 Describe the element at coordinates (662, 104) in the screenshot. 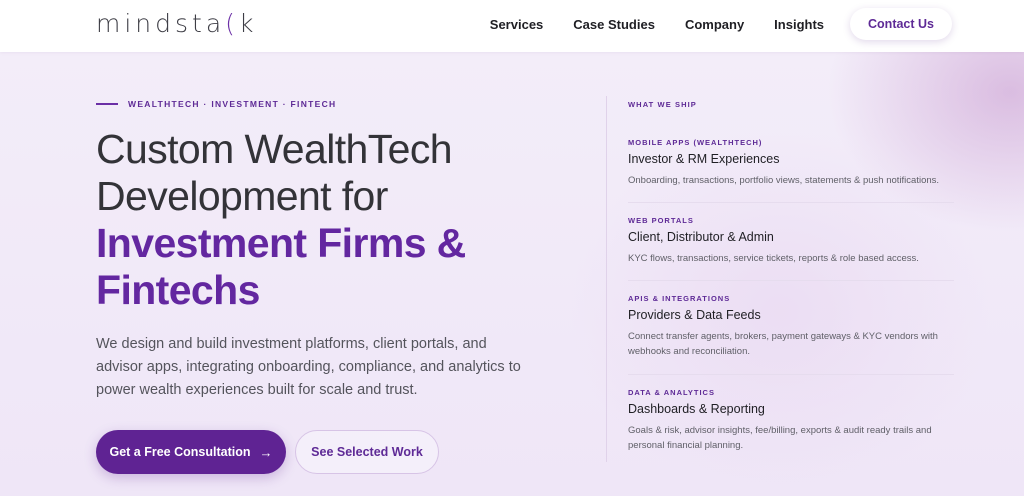

I see `what-we-ship-title: WHAT WE SHIP` at that location.